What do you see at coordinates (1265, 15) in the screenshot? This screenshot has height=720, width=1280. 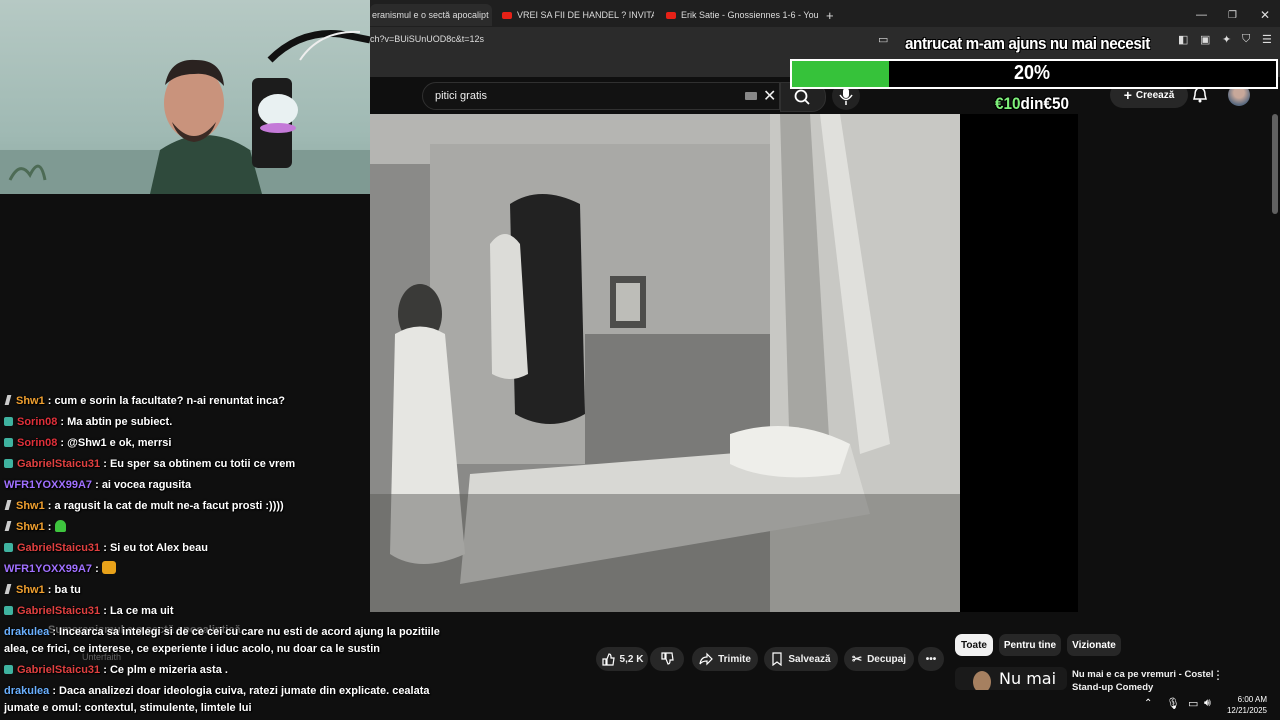 I see `window-close-icon: ✕` at bounding box center [1265, 15].